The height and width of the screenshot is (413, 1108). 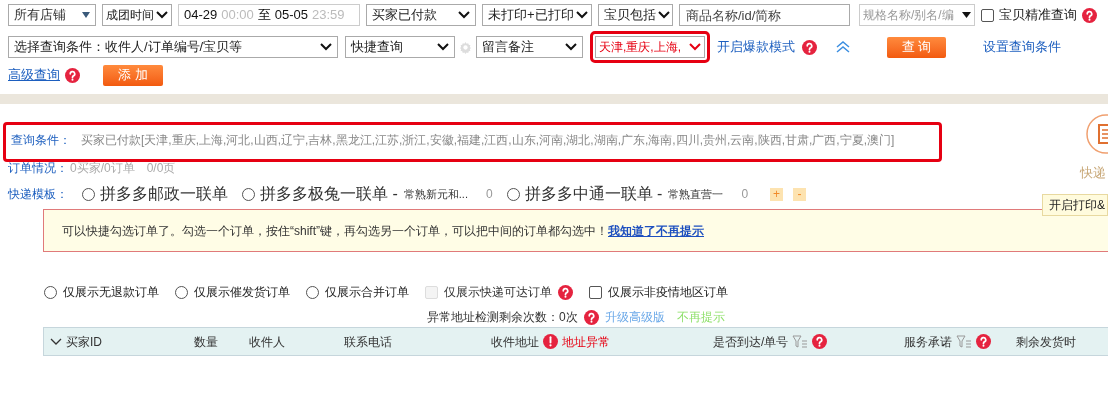 What do you see at coordinates (1075, 205) in the screenshot?
I see `tooltip: 开启打印&` at bounding box center [1075, 205].